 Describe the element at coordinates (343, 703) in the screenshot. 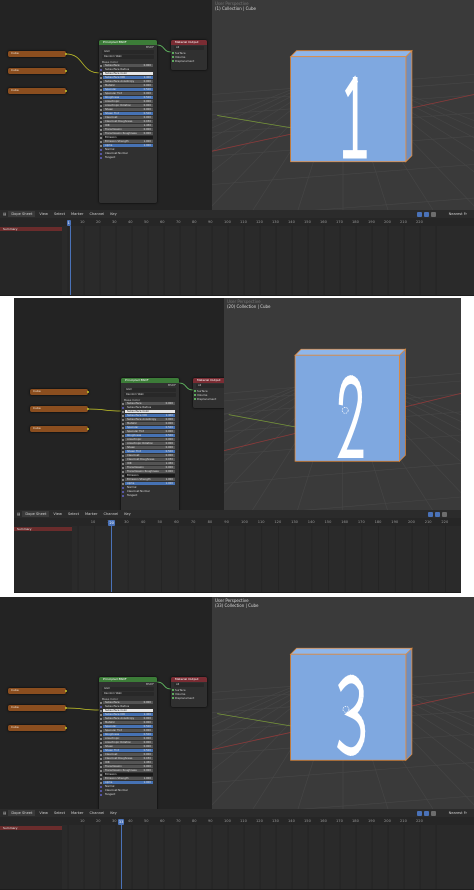

I see `3d-viewport: User Perspective (33) Collection | Cube` at that location.